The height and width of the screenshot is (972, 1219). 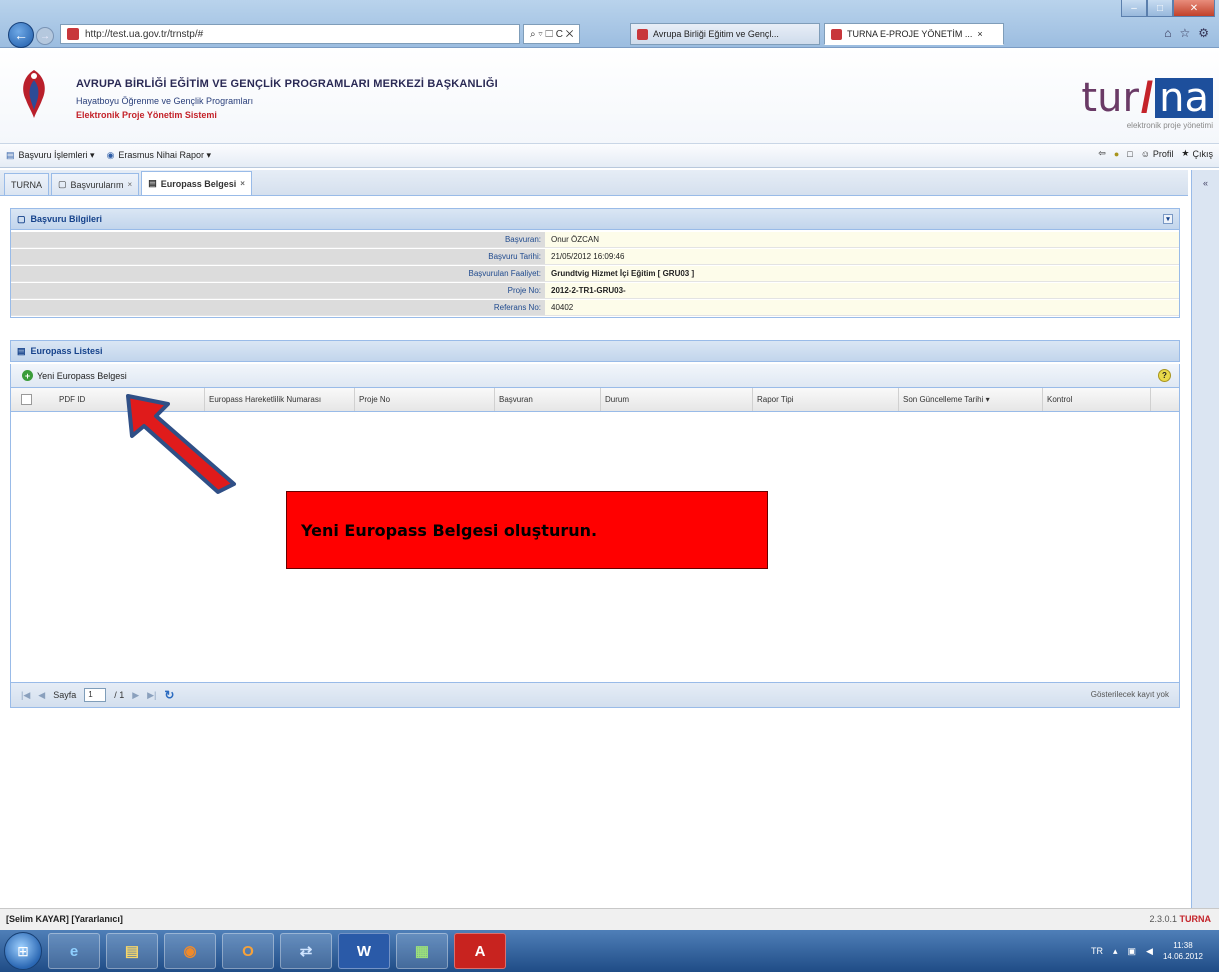 What do you see at coordinates (146, 115) in the screenshot?
I see `system-name: Elektronik Proje Yönetim Sistemi` at bounding box center [146, 115].